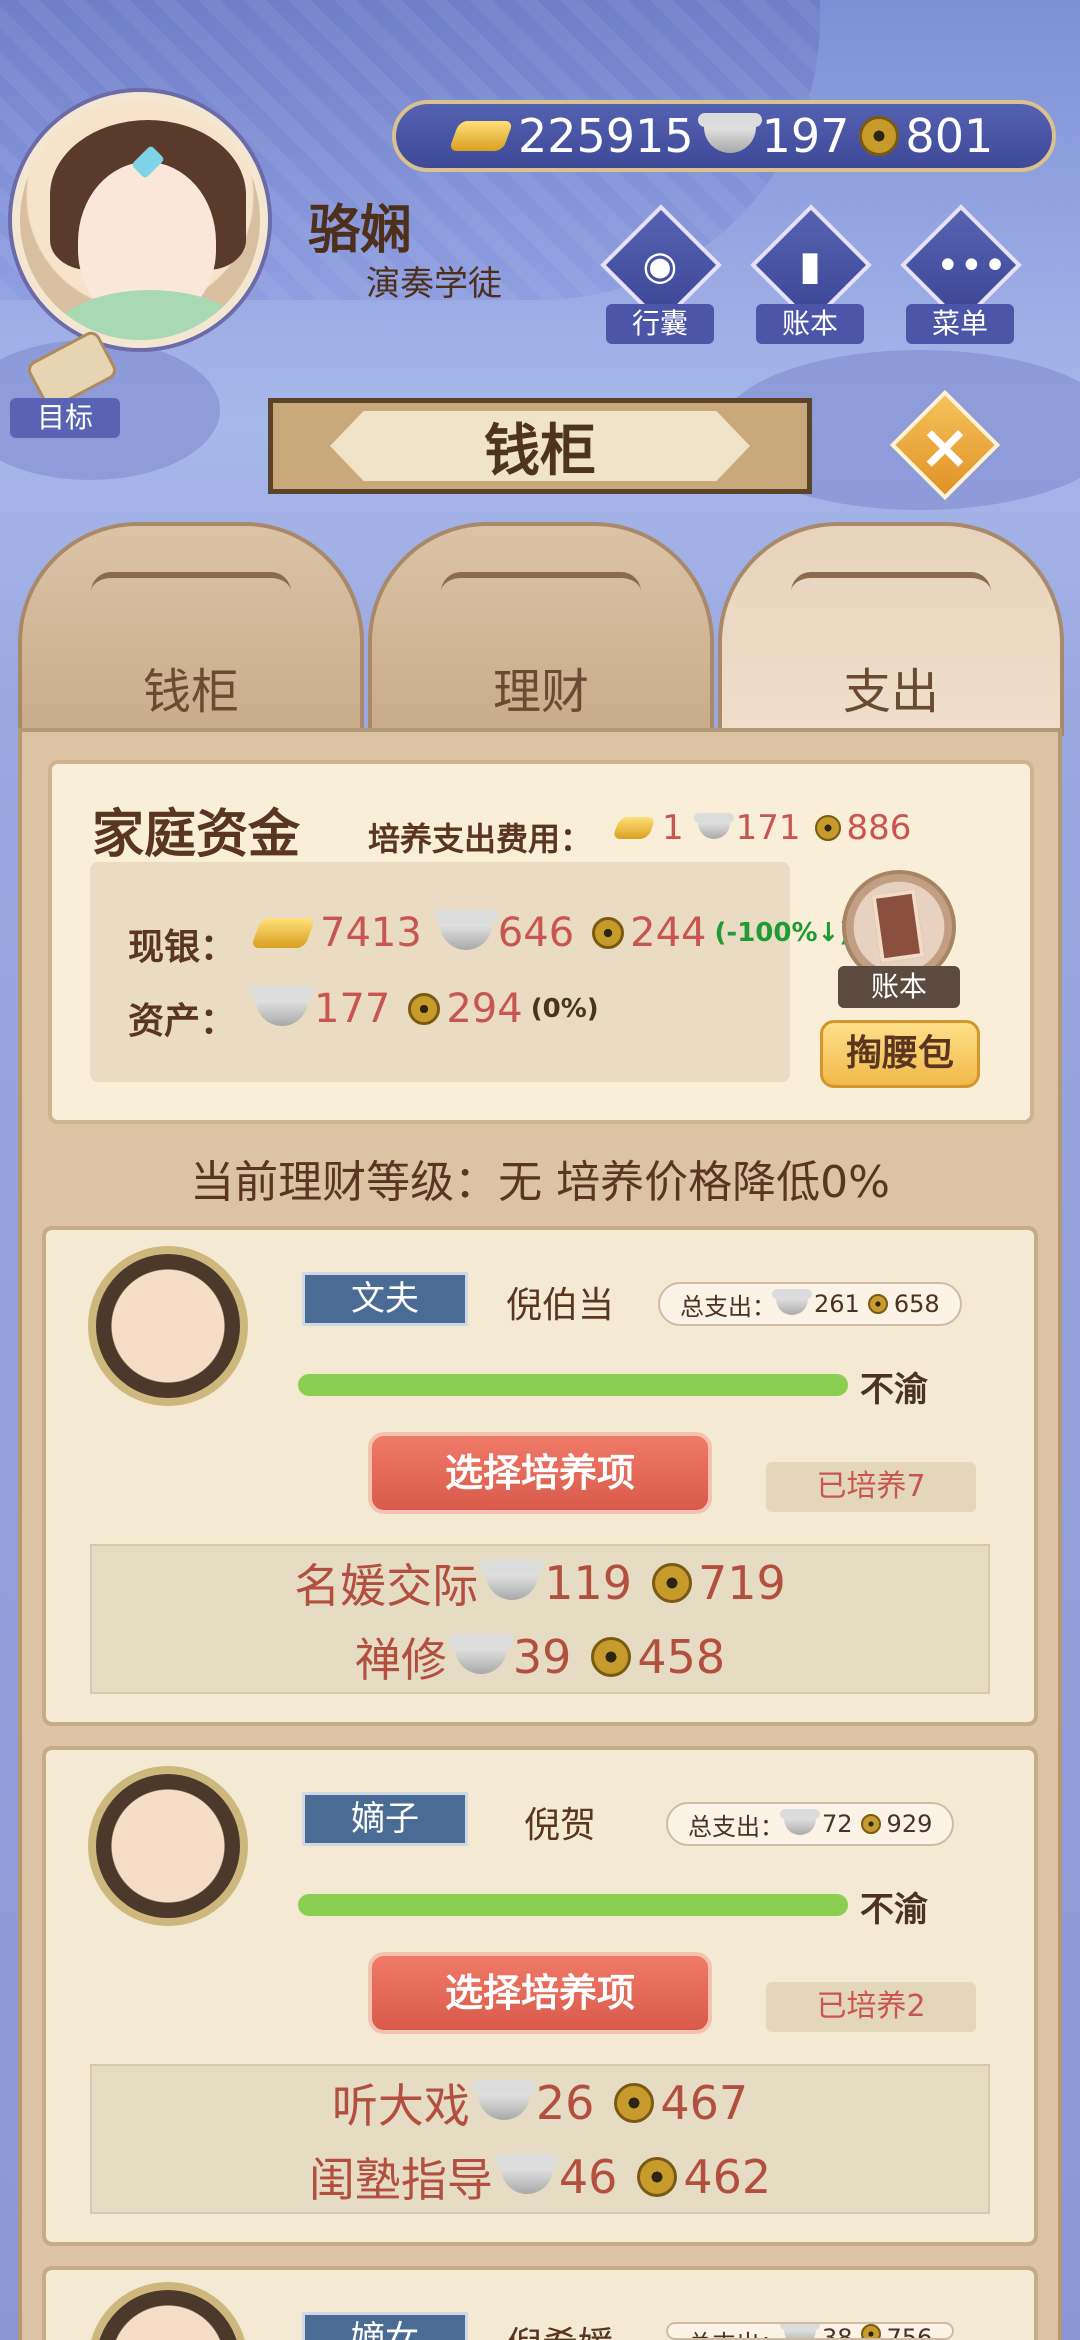 The width and height of the screenshot is (1080, 2340). I want to click on training-item: 名媛交际 119 719, so click(540, 1583).